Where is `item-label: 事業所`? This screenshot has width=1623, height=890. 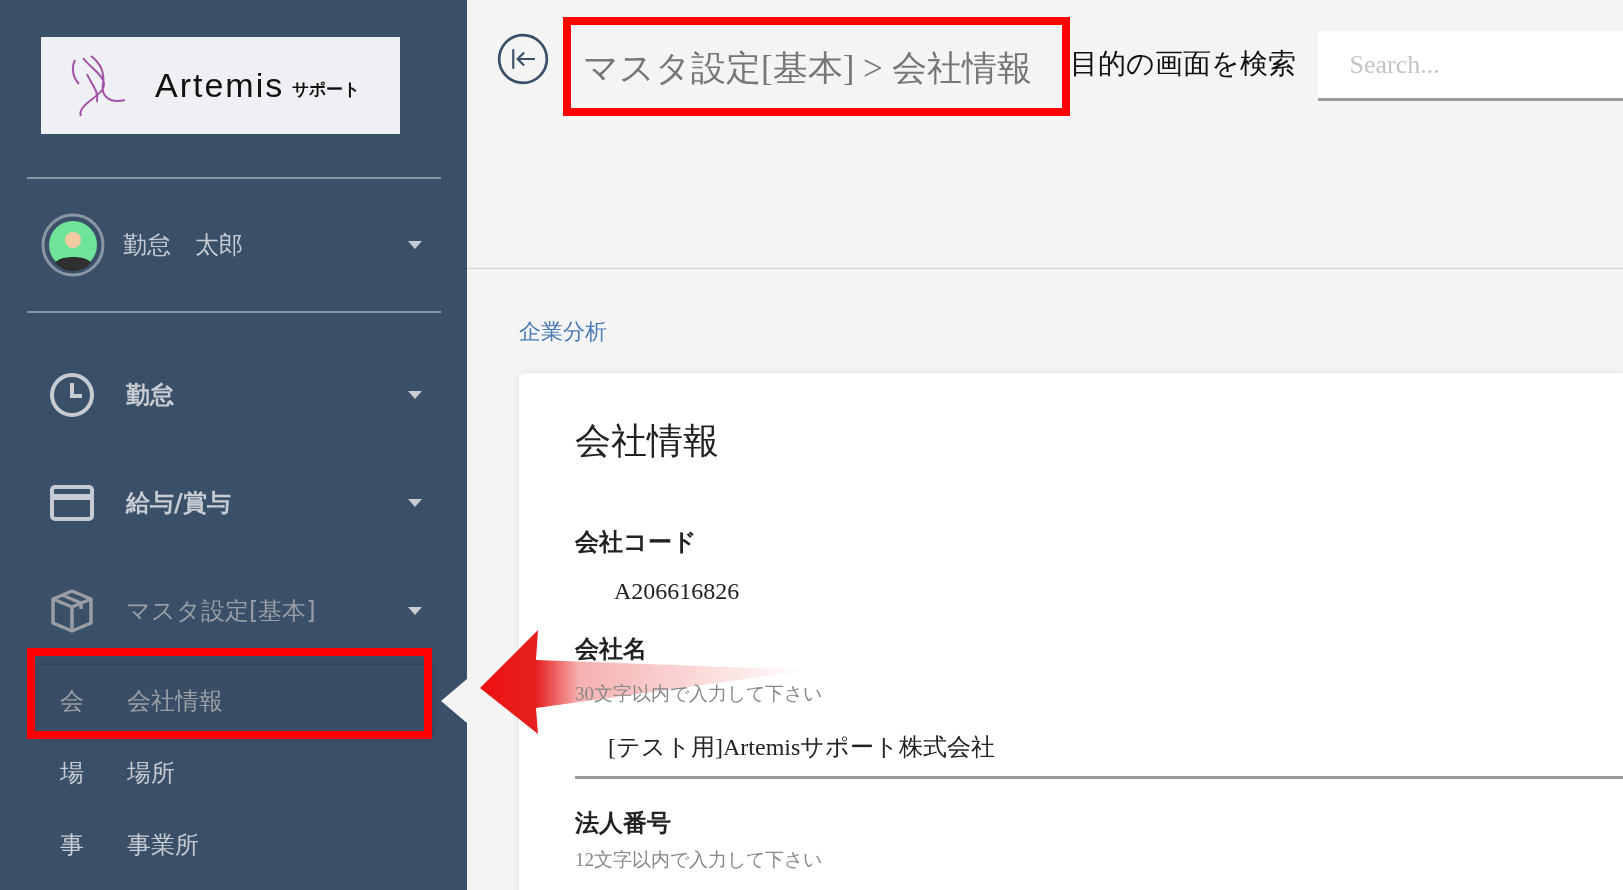
item-label: 事業所 is located at coordinates (163, 845).